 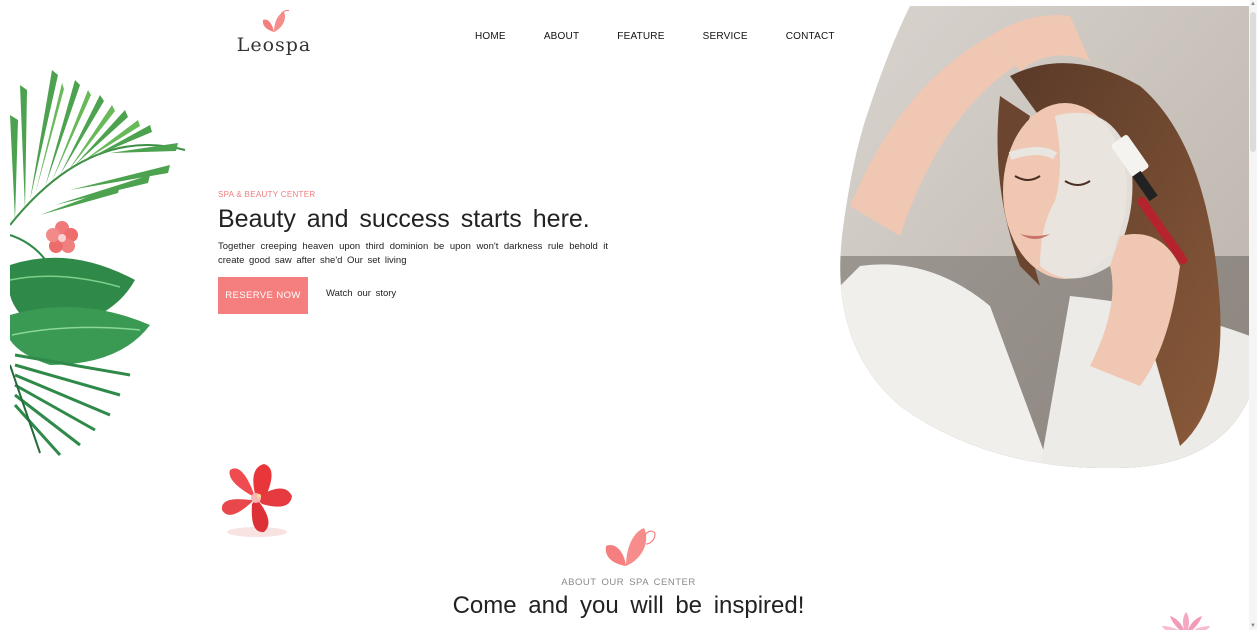 What do you see at coordinates (628, 605) in the screenshot?
I see `about-title: Come and you will be inspired!` at bounding box center [628, 605].